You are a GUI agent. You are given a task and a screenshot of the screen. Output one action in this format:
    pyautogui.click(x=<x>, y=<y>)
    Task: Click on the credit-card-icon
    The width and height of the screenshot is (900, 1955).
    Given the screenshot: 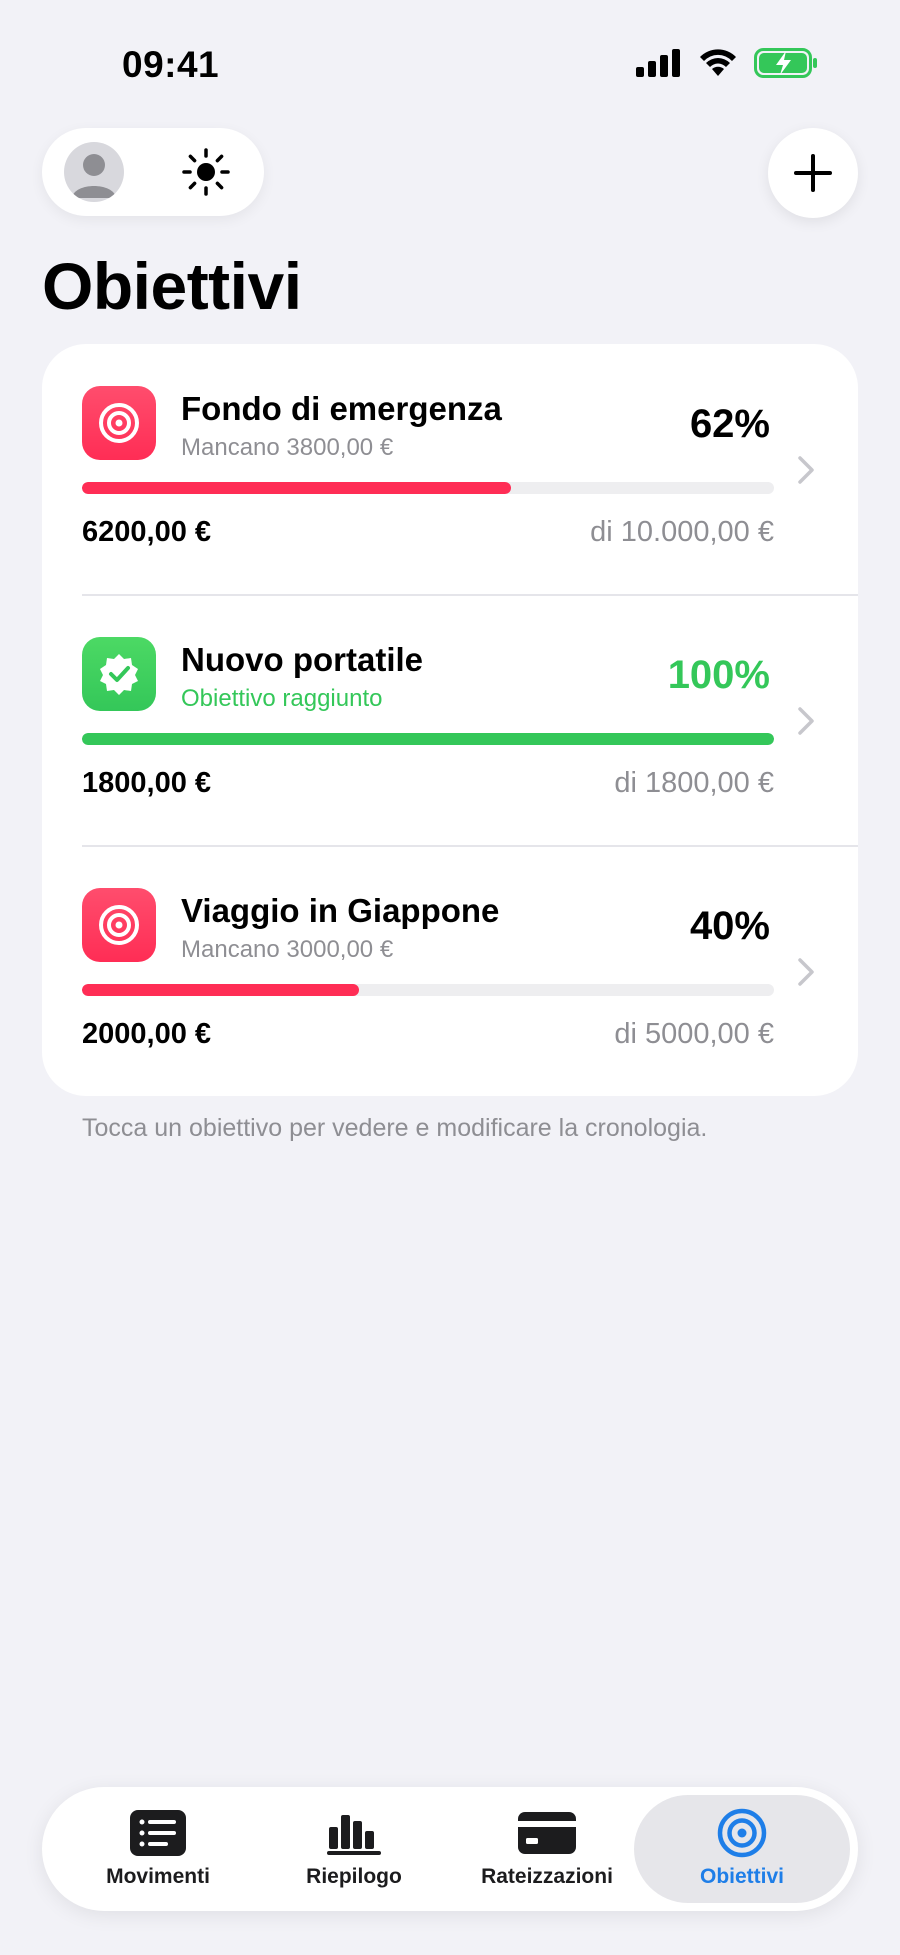 What is the action you would take?
    pyautogui.click(x=547, y=1833)
    